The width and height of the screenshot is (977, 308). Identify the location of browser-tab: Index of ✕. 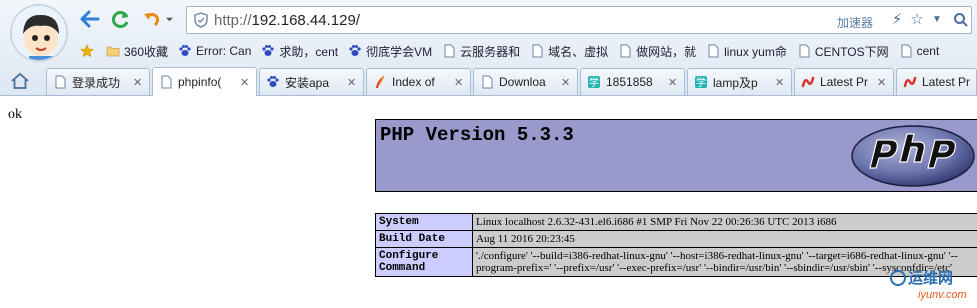
(418, 81).